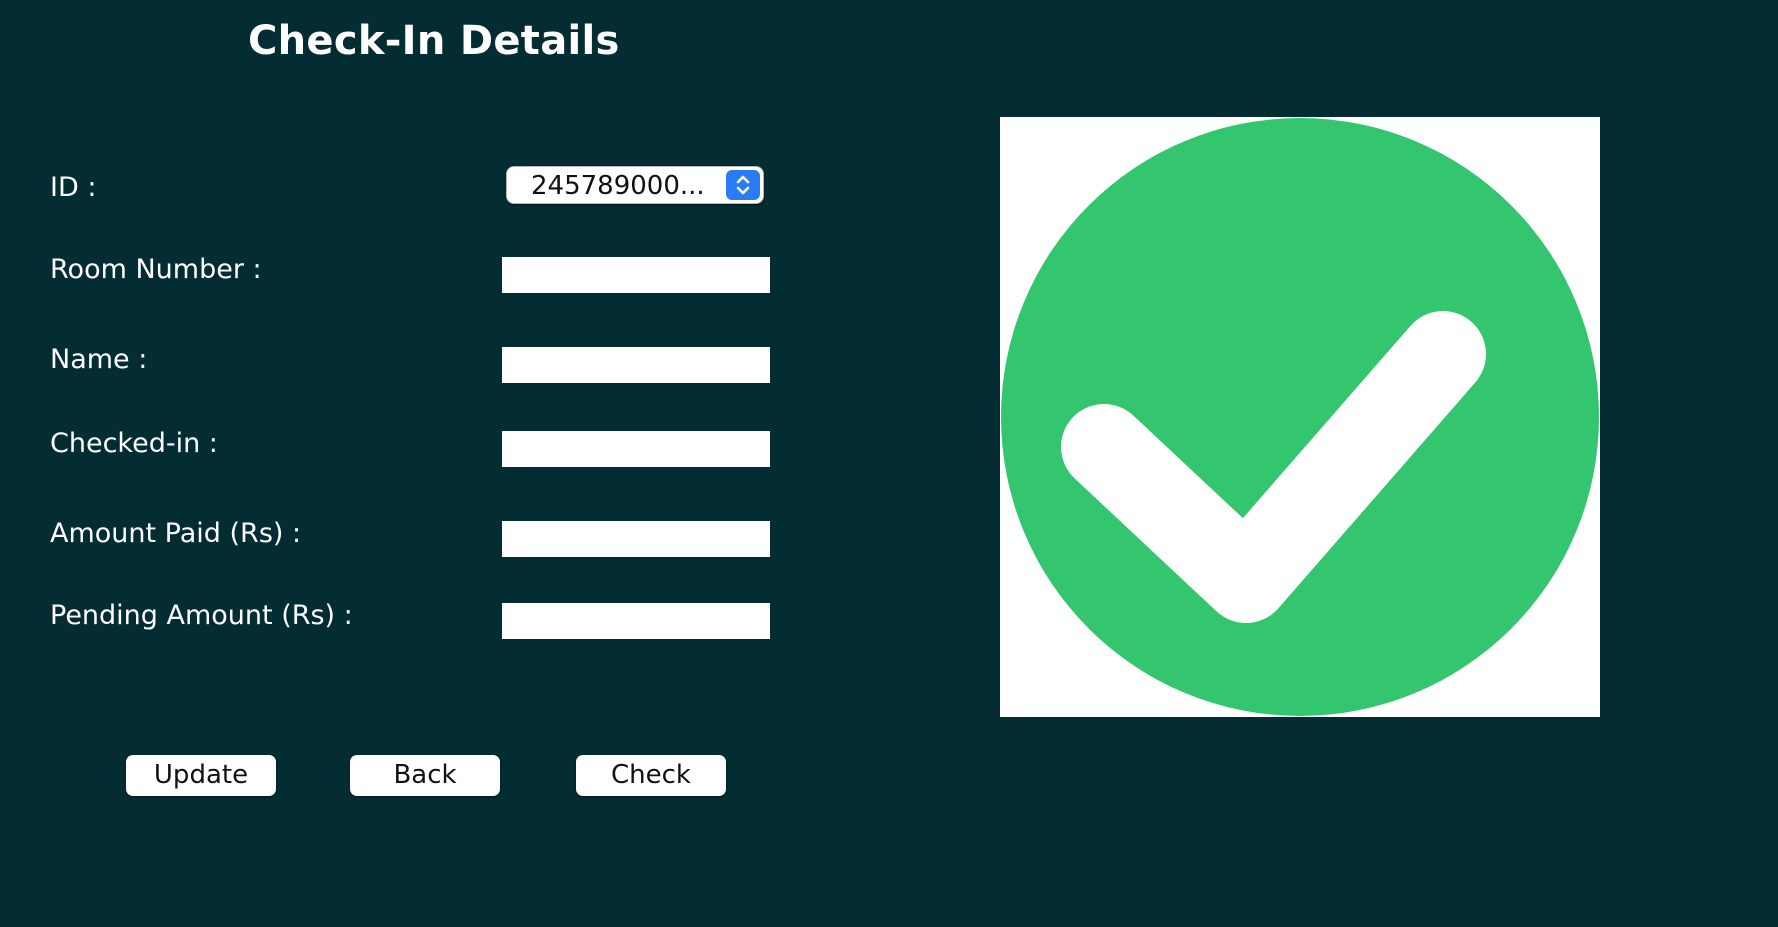 Image resolution: width=1778 pixels, height=927 pixels. Describe the element at coordinates (201, 615) in the screenshot. I see `pending-amount-label: Pending Amount (Rs) :` at that location.